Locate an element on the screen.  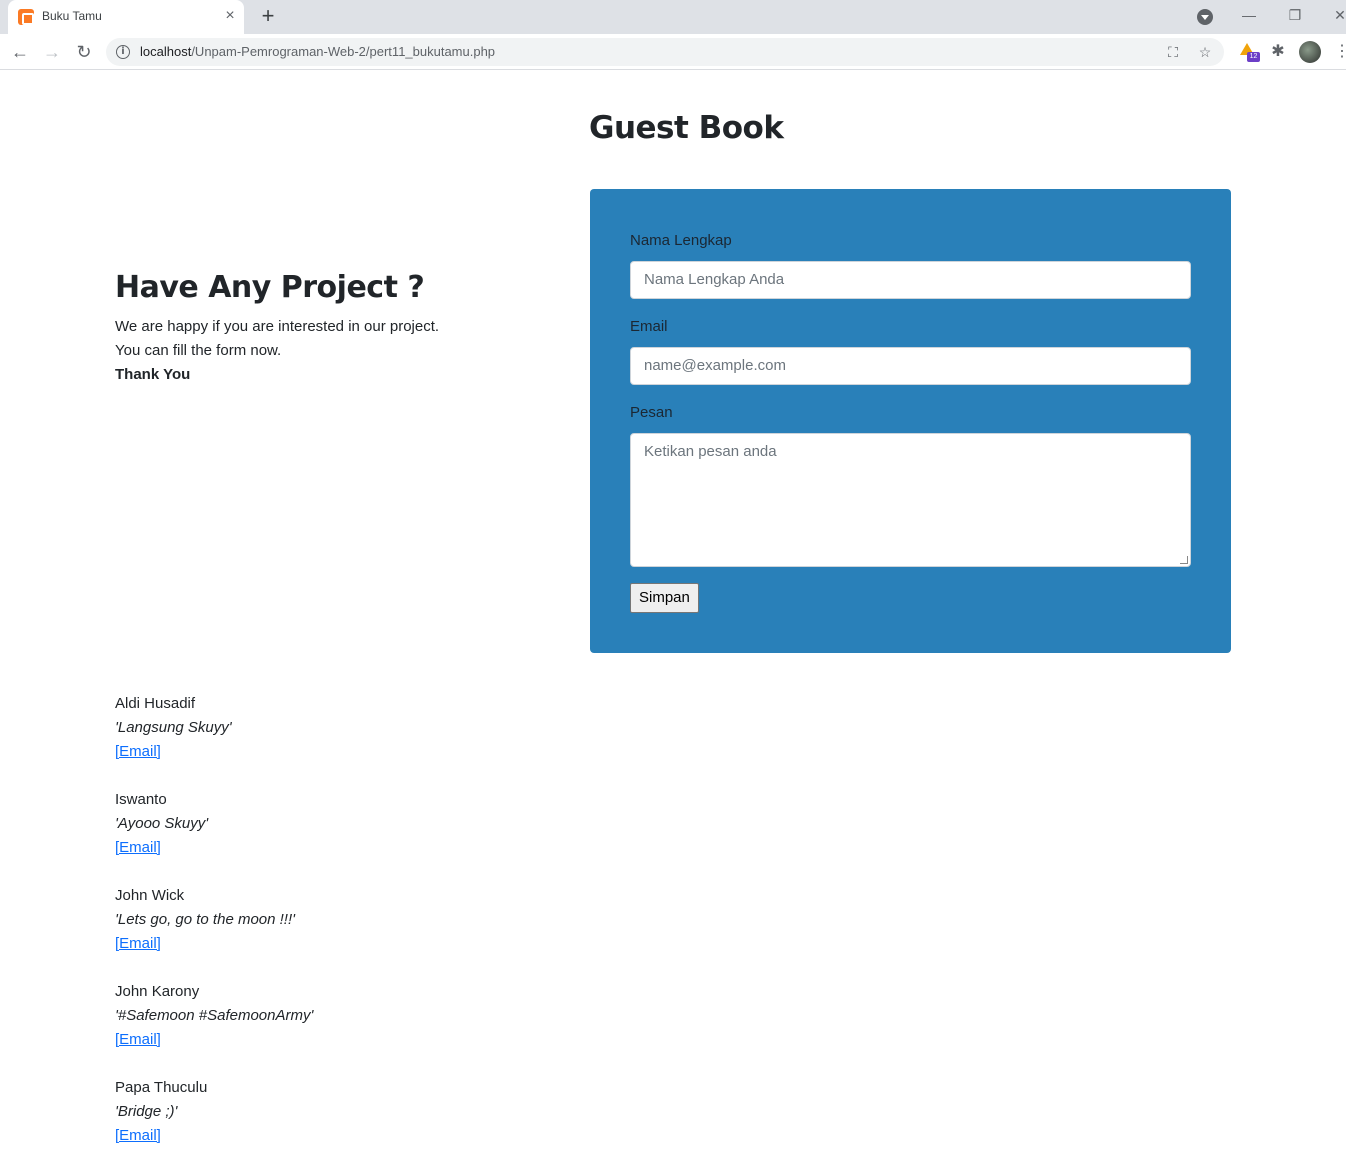
name-placeholder: Nama Lengkap Anda is located at coordinates (714, 279).